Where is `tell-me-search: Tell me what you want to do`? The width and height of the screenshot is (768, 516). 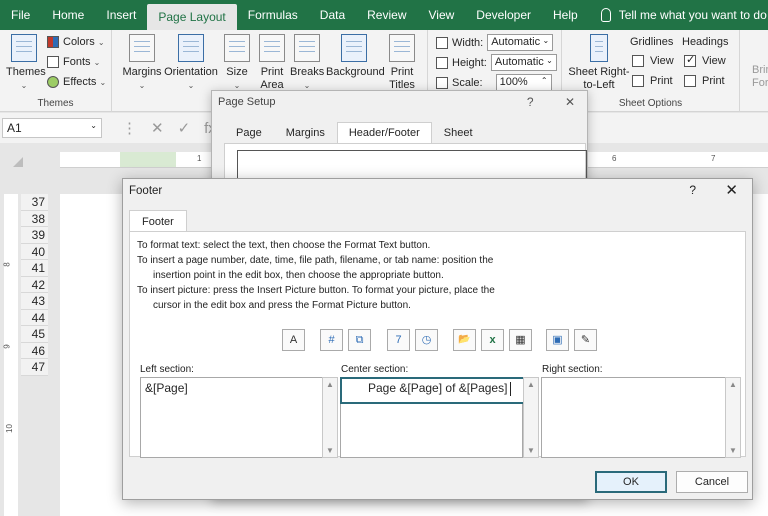 tell-me-search: Tell me what you want to do is located at coordinates (683, 15).